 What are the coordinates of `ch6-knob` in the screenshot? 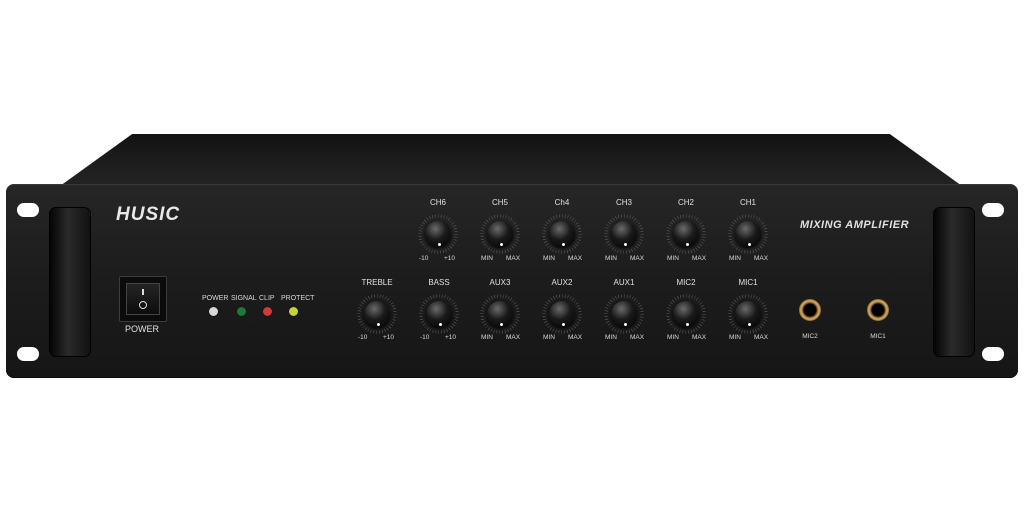 It's located at (438, 234).